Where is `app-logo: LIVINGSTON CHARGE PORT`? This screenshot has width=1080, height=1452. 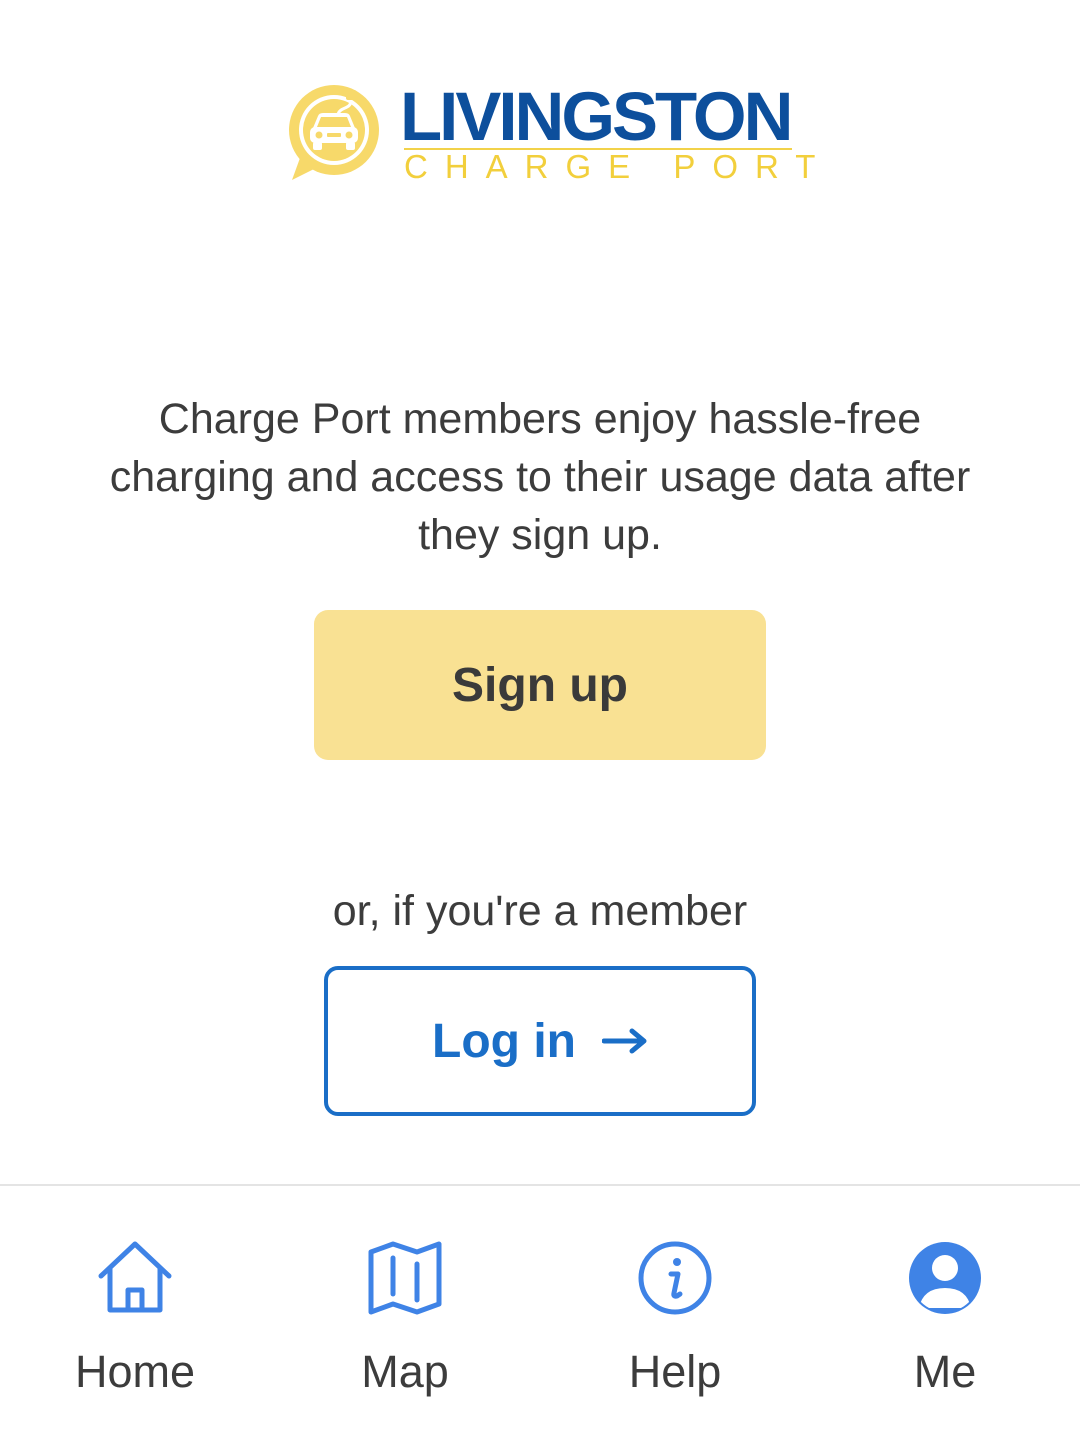 app-logo: LIVINGSTON CHARGE PORT is located at coordinates (550, 131).